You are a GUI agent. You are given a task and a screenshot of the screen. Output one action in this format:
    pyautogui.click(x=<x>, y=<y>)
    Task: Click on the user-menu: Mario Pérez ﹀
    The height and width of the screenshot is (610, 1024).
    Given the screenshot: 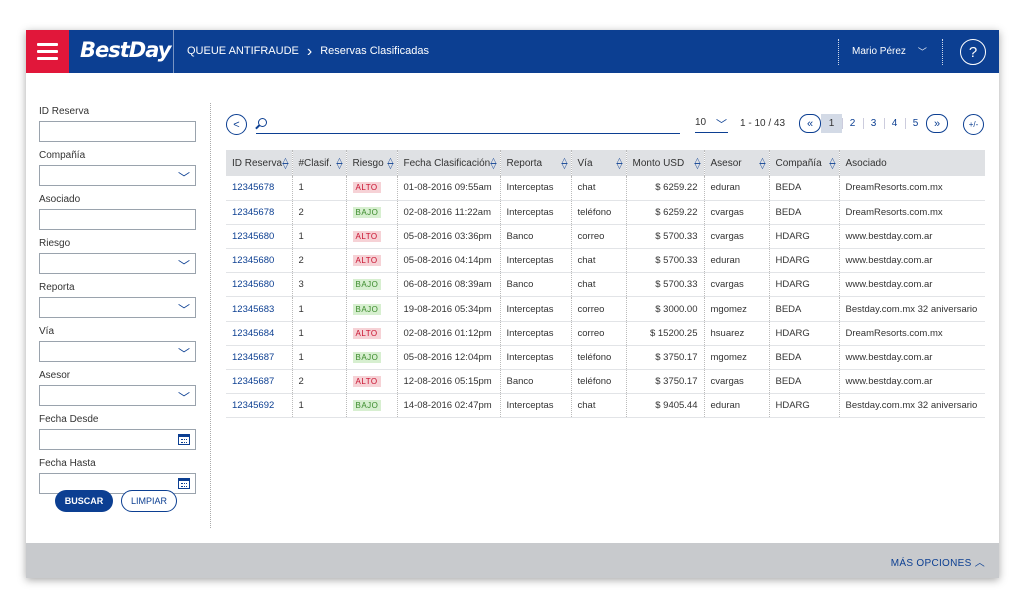 What is the action you would take?
    pyautogui.click(x=889, y=51)
    